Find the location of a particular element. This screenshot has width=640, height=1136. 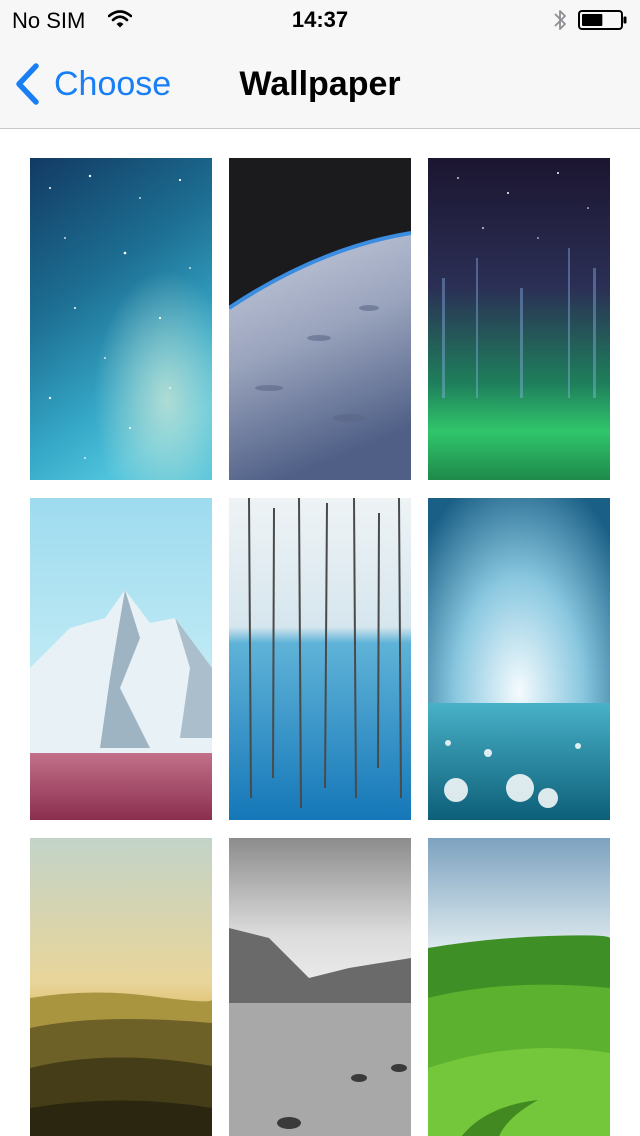

space-nebula-image is located at coordinates (121, 319).